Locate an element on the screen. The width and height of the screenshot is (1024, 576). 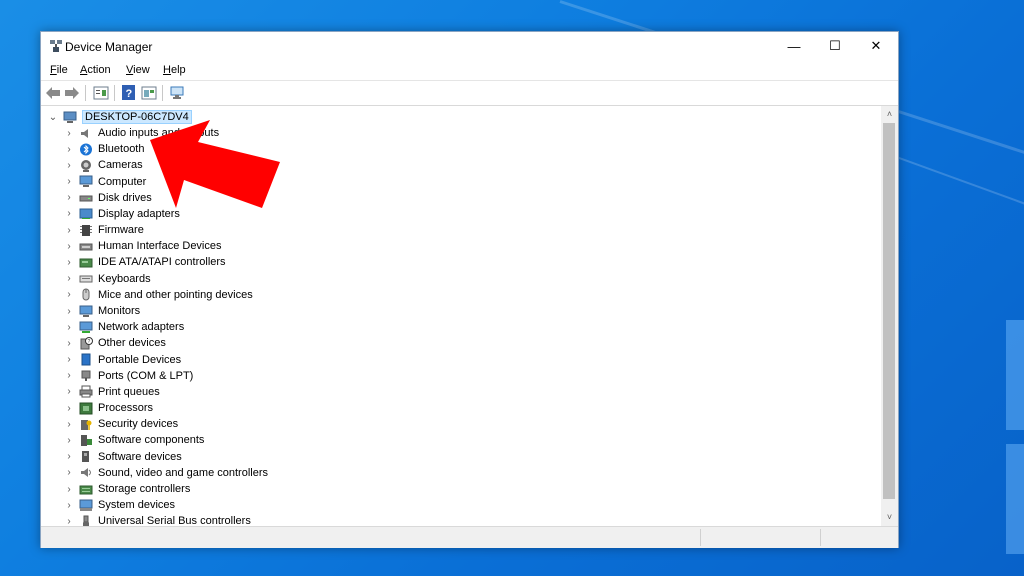
tree-item: ›? Other devices is located at coordinates (114, 343).